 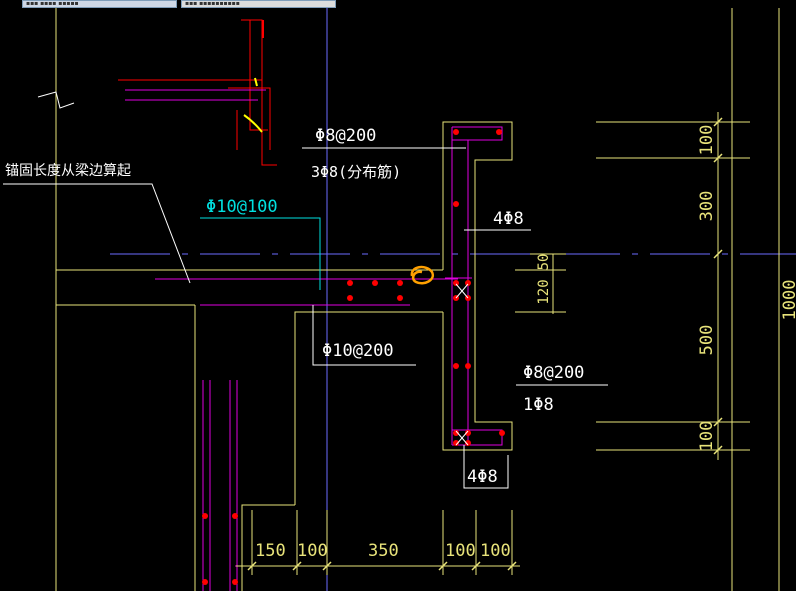 What do you see at coordinates (197, 92) in the screenshot?
I see `top-detail` at bounding box center [197, 92].